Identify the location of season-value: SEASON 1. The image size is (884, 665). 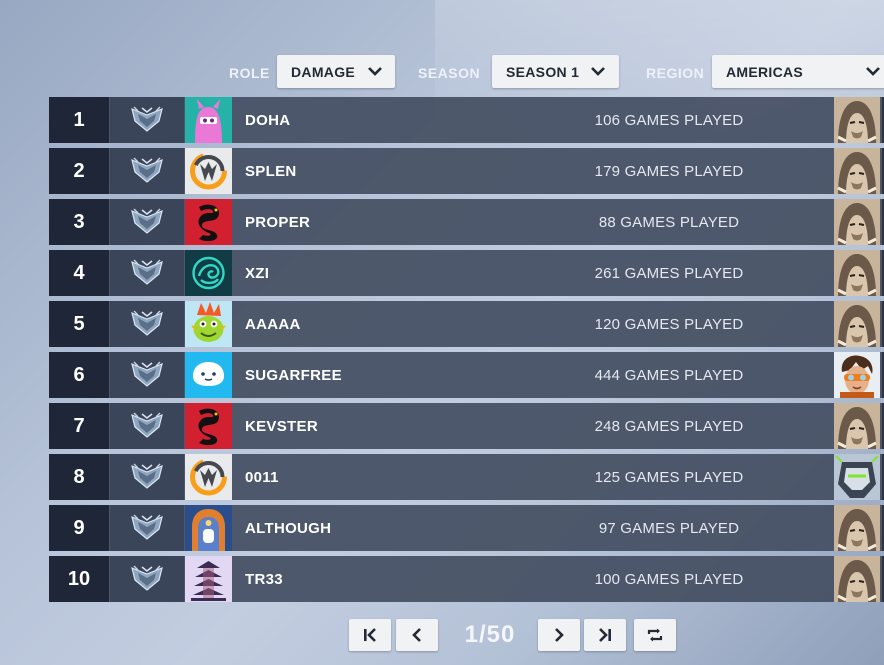
(543, 72).